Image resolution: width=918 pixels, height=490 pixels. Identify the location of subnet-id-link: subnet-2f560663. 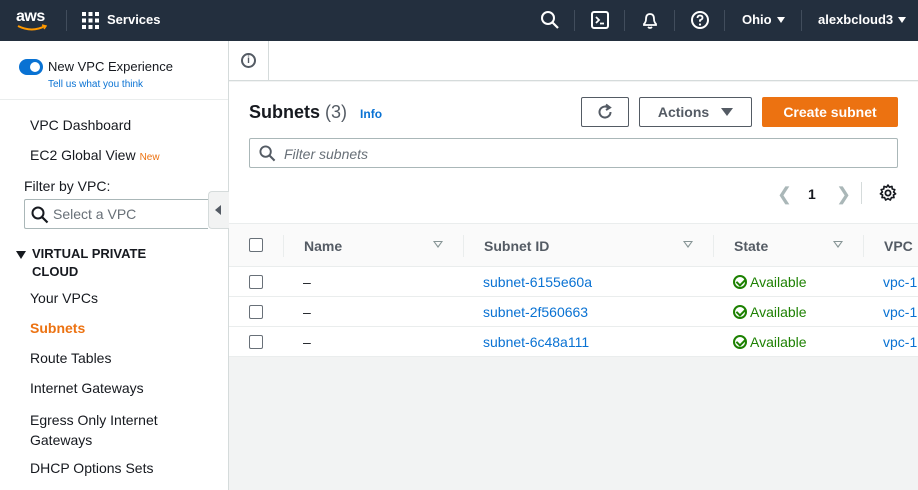
(535, 312).